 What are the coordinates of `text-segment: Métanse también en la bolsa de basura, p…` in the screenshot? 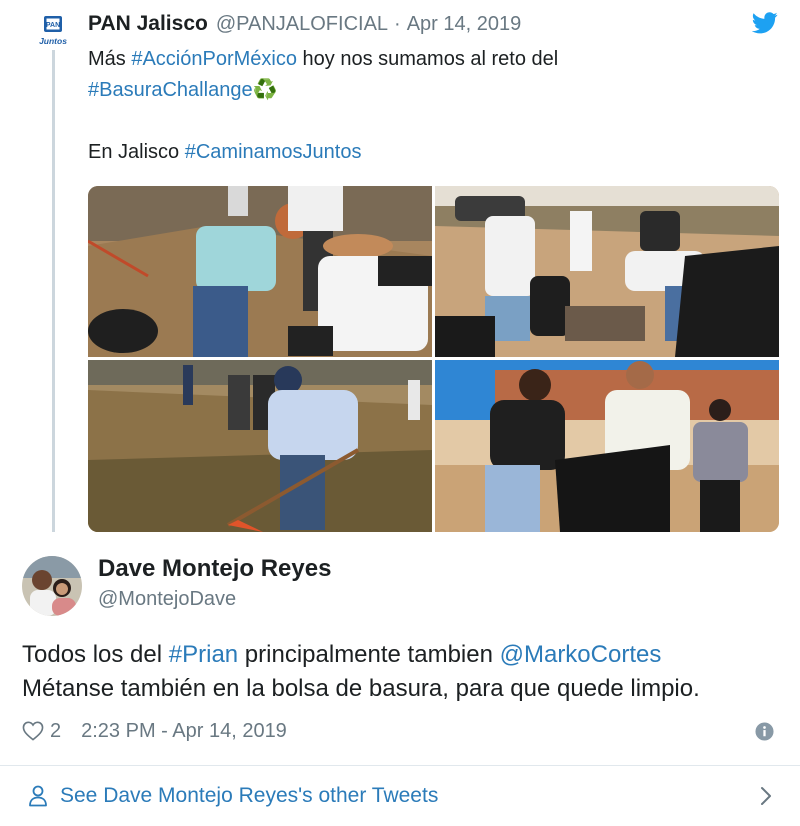 It's located at (361, 688).